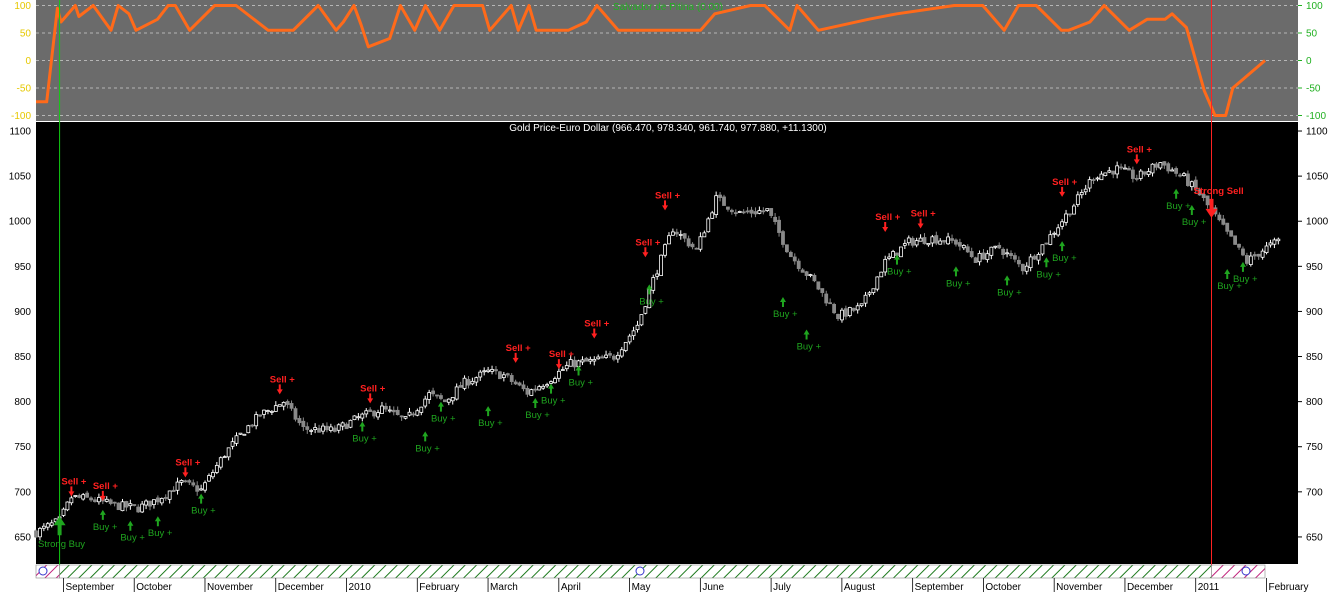  Describe the element at coordinates (22, 6) in the screenshot. I see `indicator-y-tick-left: 100` at that location.